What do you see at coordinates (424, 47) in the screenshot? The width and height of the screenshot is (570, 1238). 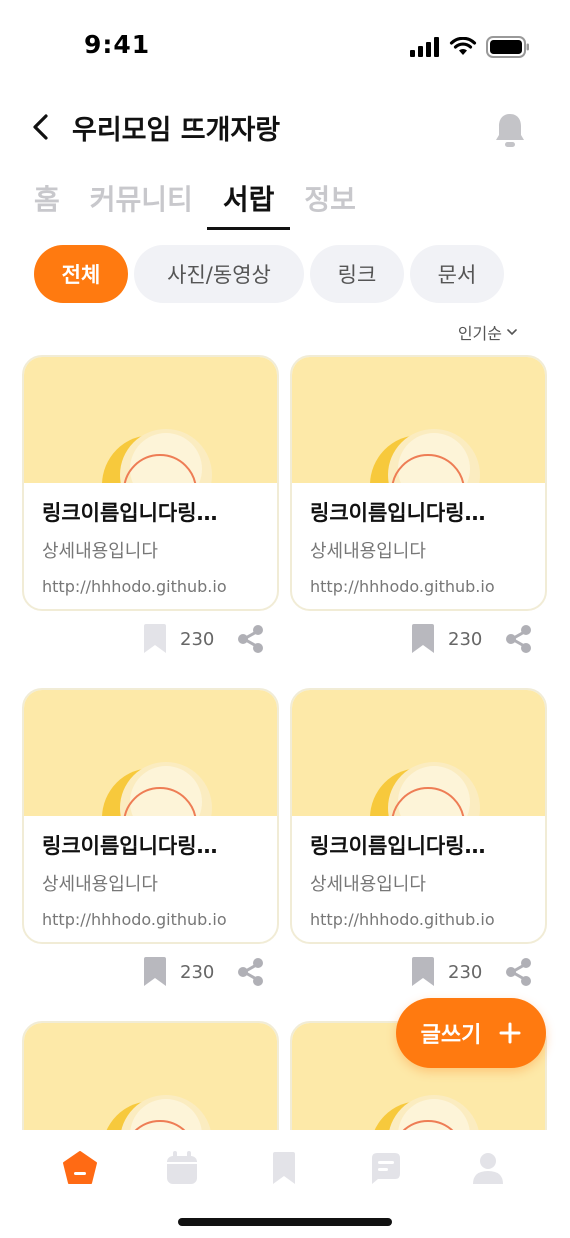 I see `signal-icon` at bounding box center [424, 47].